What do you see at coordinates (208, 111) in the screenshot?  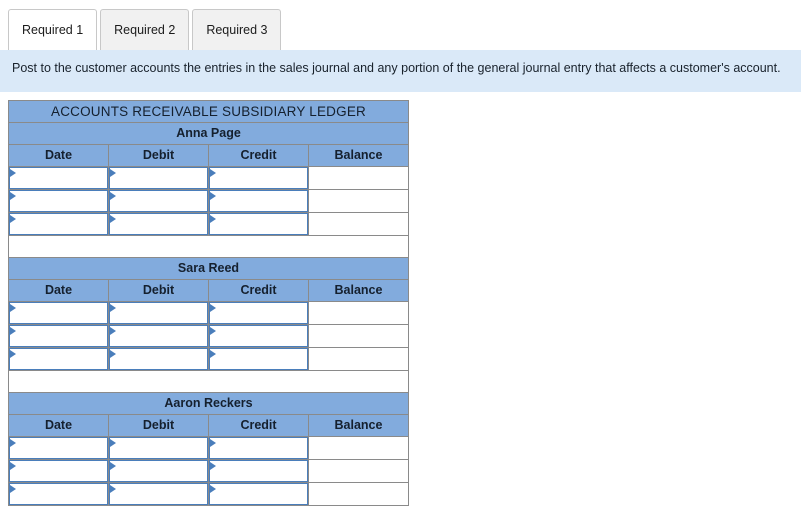 I see `ledger-title-row: ACCOUNTS RECEIVABLE SUBSIDIARY LEDGER` at bounding box center [208, 111].